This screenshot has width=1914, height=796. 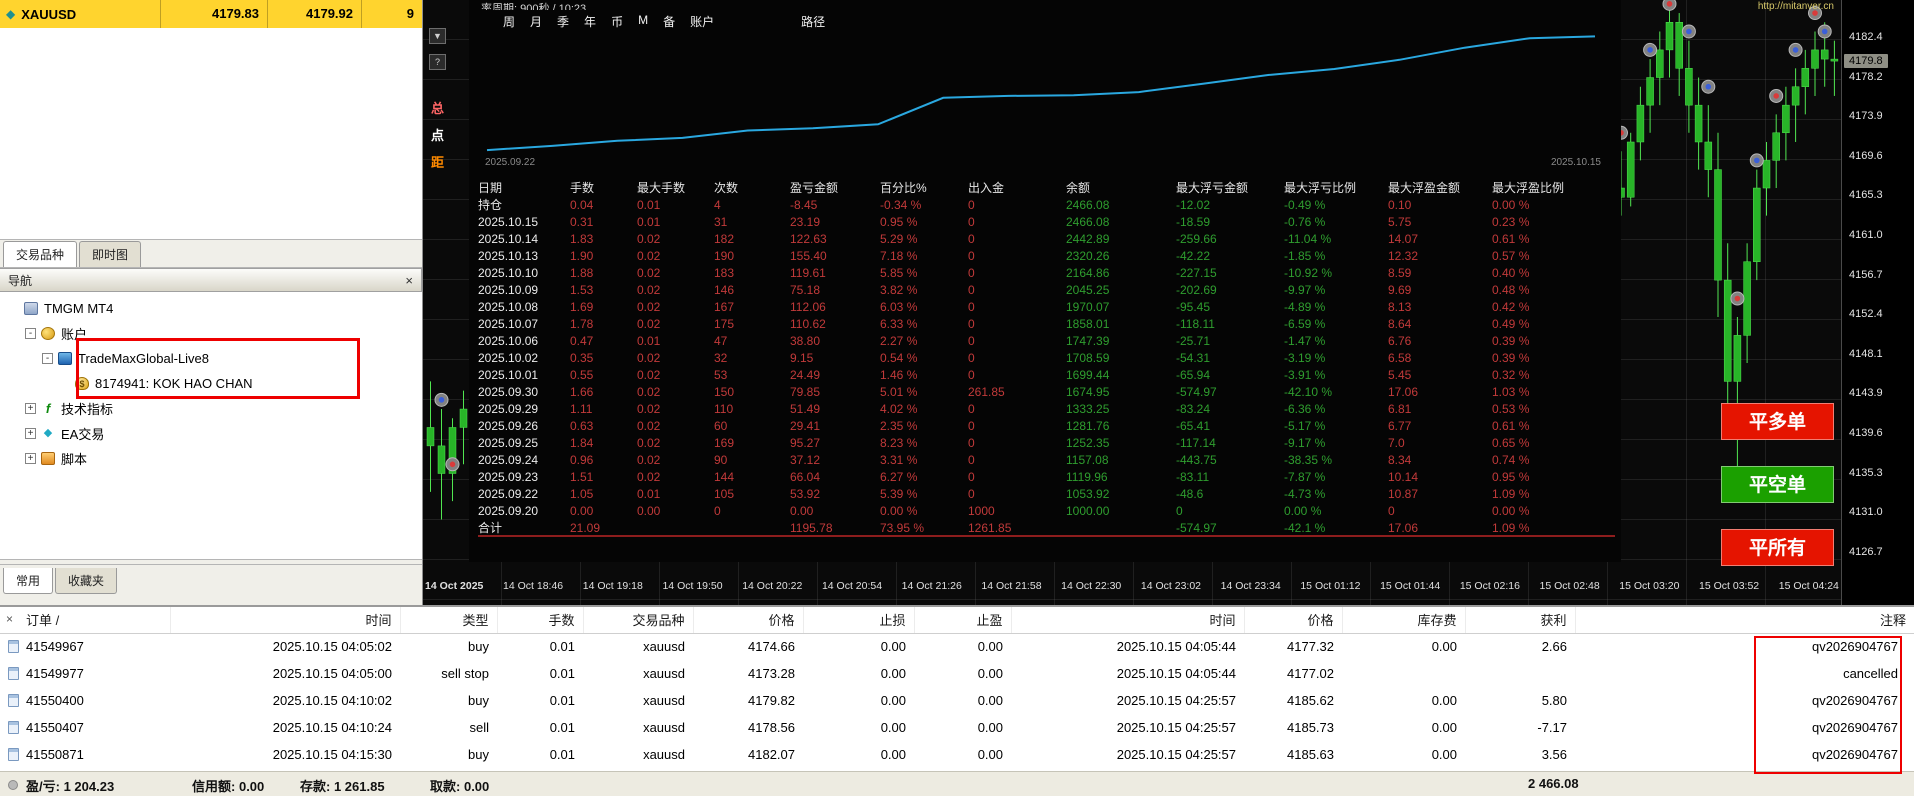 What do you see at coordinates (962, 620) in the screenshot?
I see `orders-column-header: 止盈` at bounding box center [962, 620].